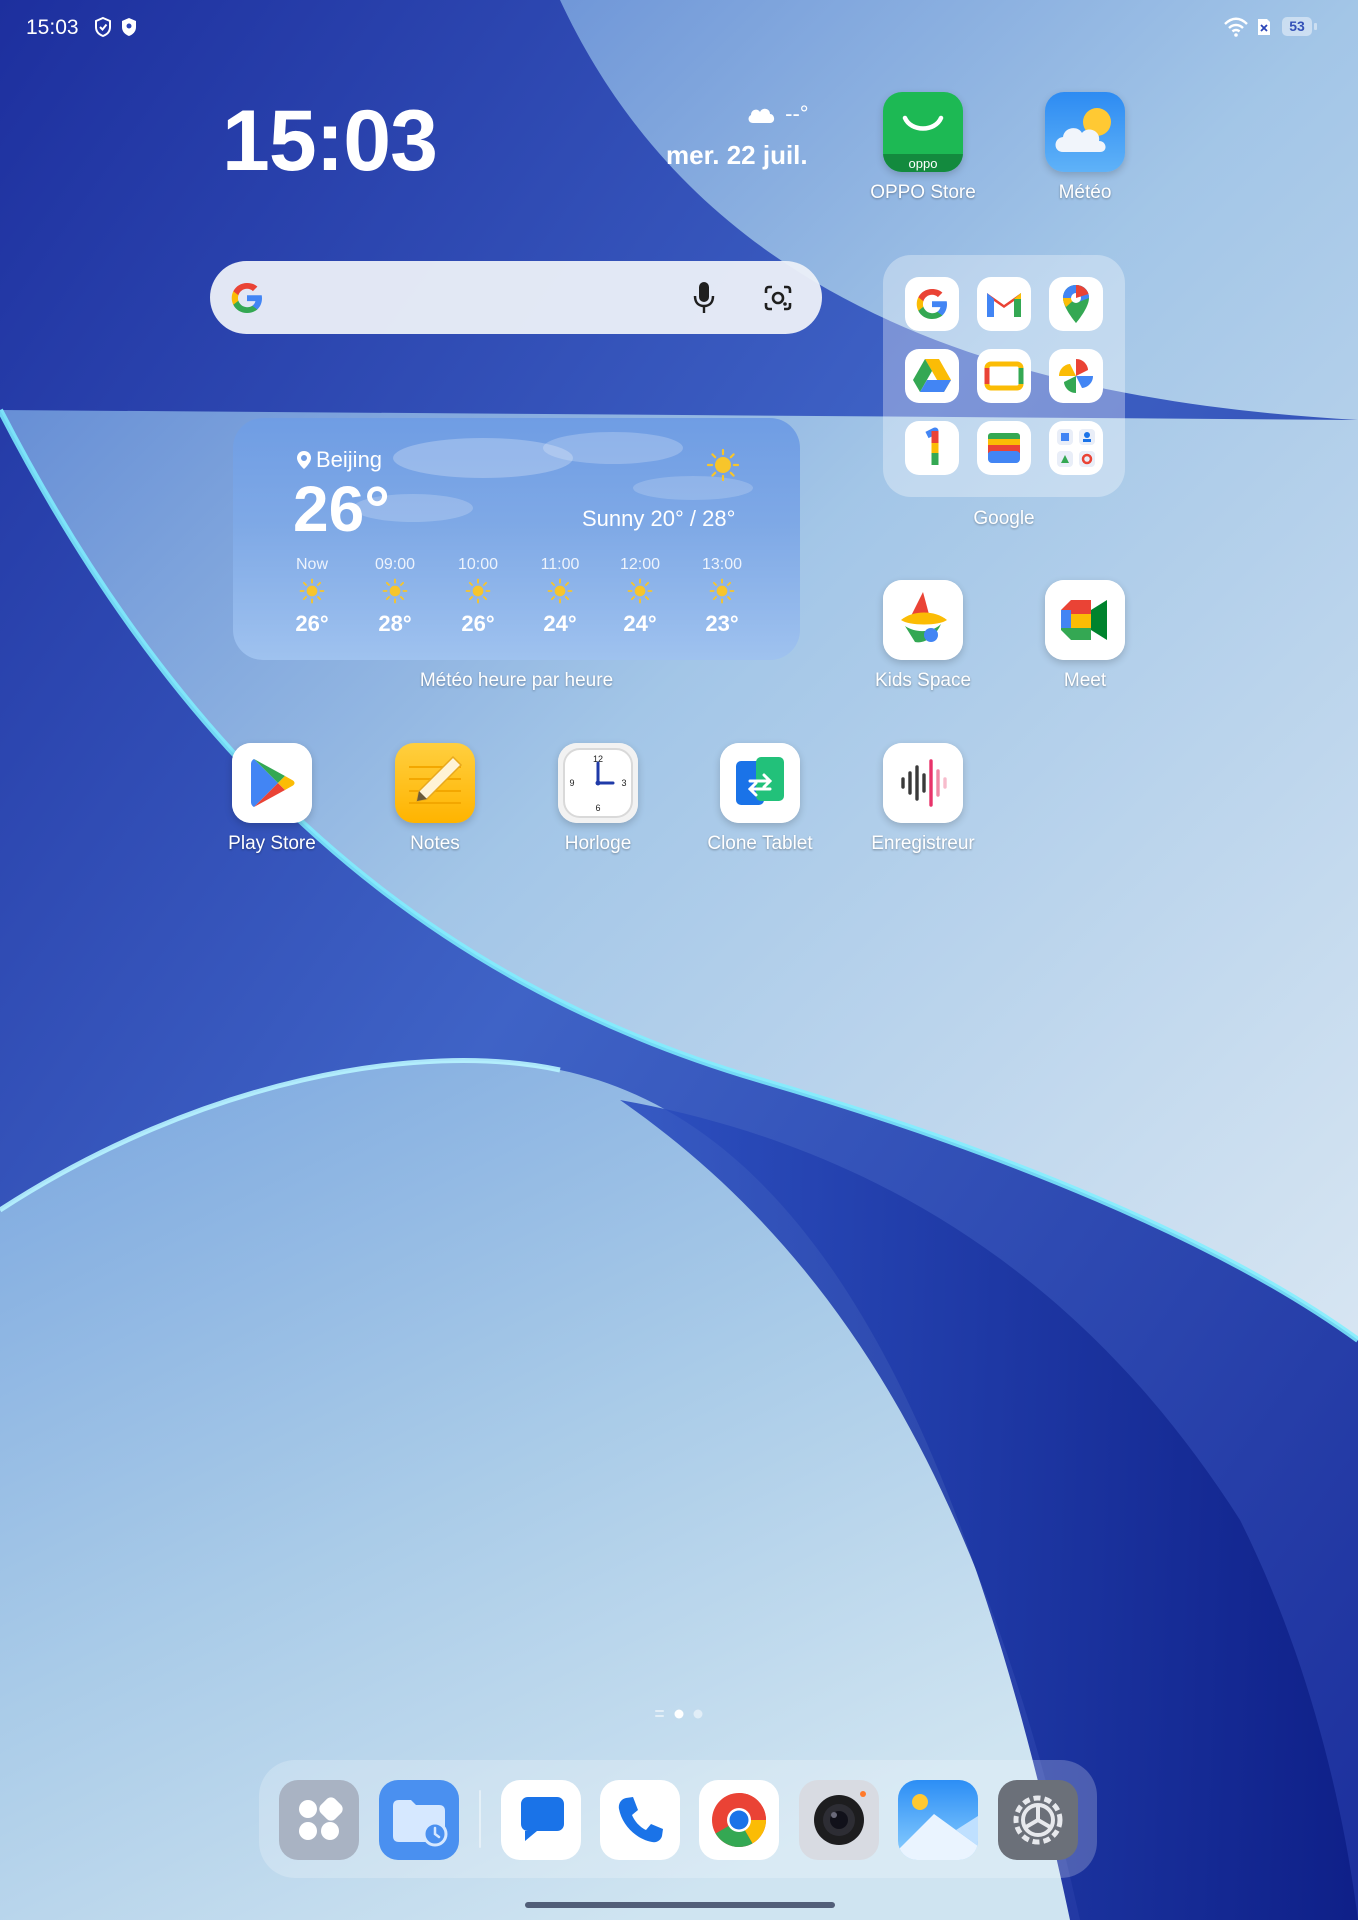  I want to click on hourly-forecast-item: Now 26°, so click(312, 596).